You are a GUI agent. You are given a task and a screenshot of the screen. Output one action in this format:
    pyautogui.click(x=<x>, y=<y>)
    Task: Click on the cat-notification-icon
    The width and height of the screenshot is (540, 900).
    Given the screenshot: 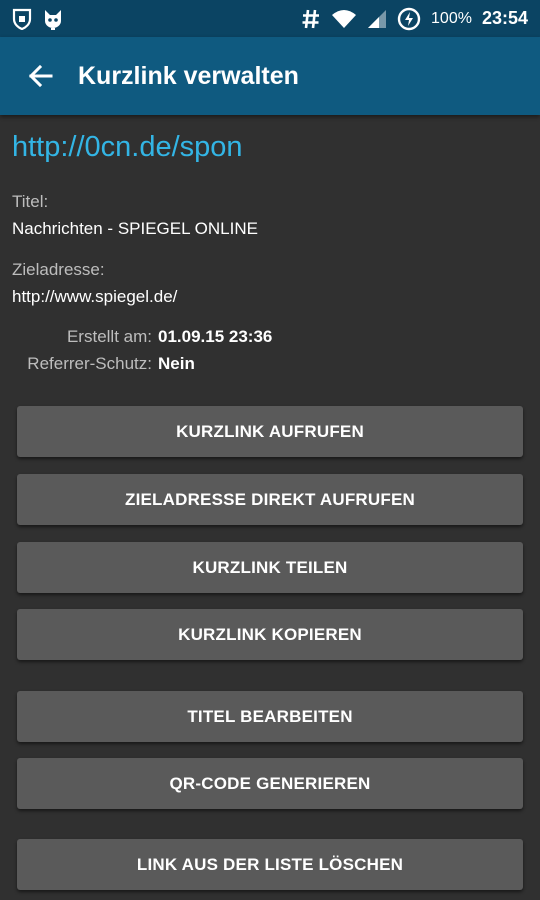 What is the action you would take?
    pyautogui.click(x=53, y=19)
    